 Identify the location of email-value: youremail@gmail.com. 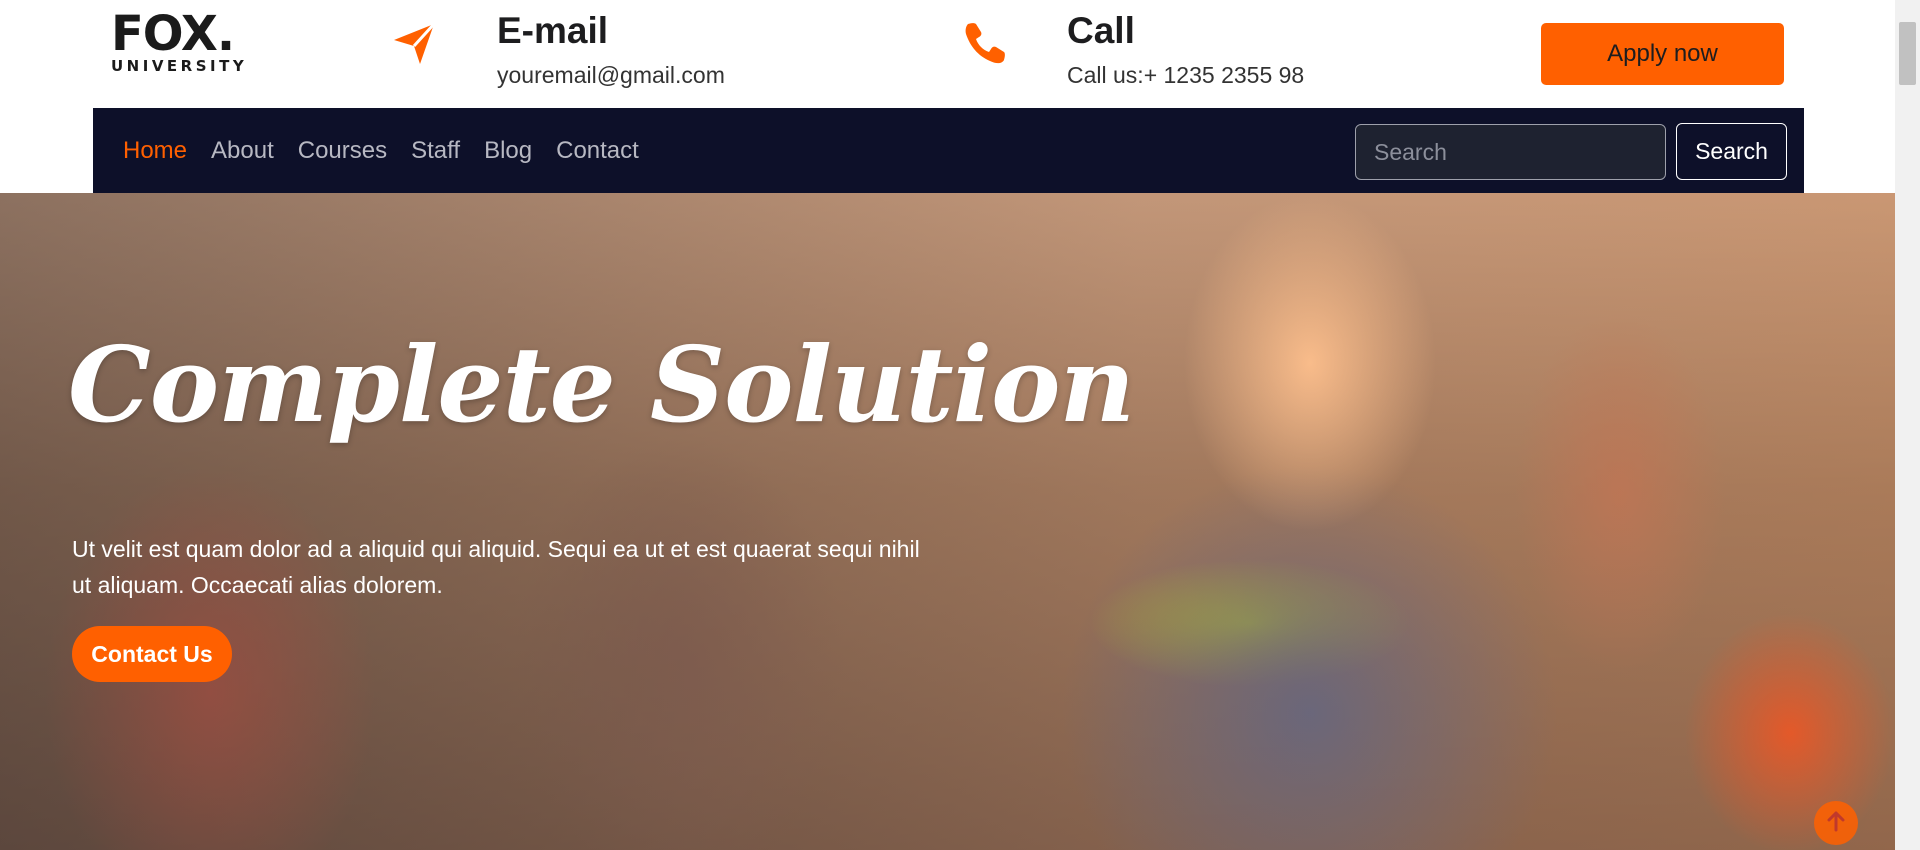
(611, 75).